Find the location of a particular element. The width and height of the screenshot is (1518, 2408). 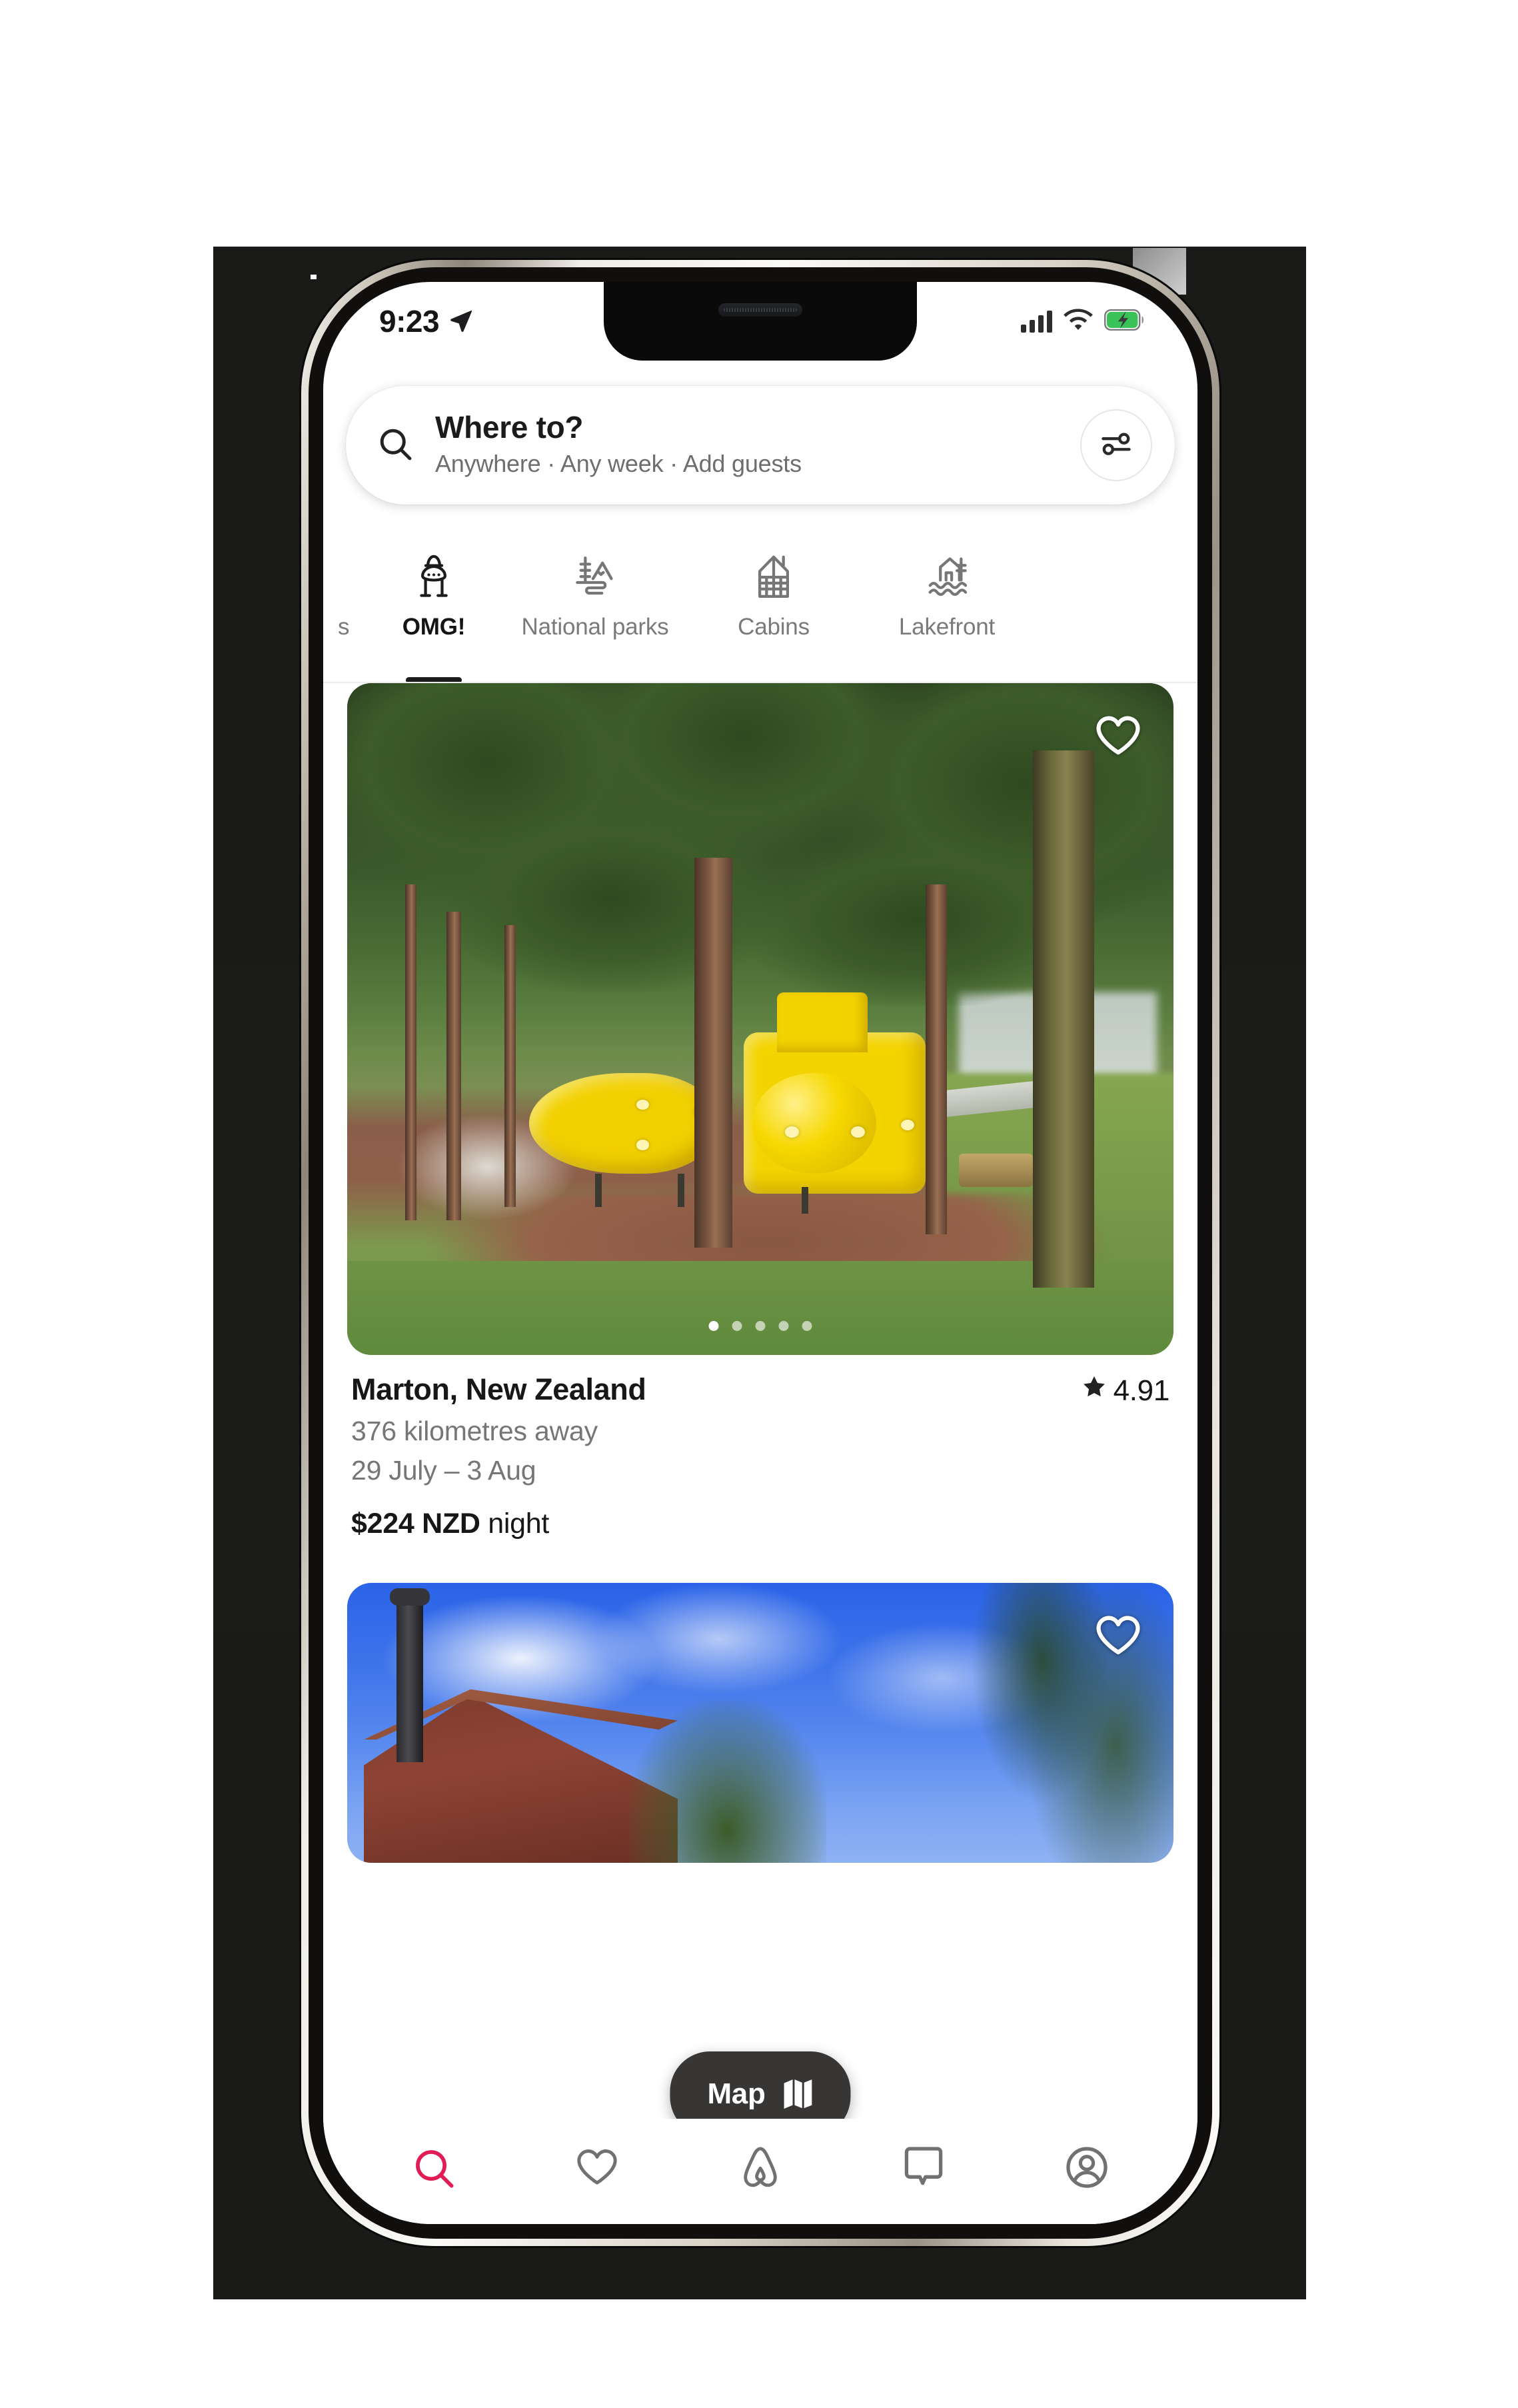

tab-partial-left: s is located at coordinates (348, 615).